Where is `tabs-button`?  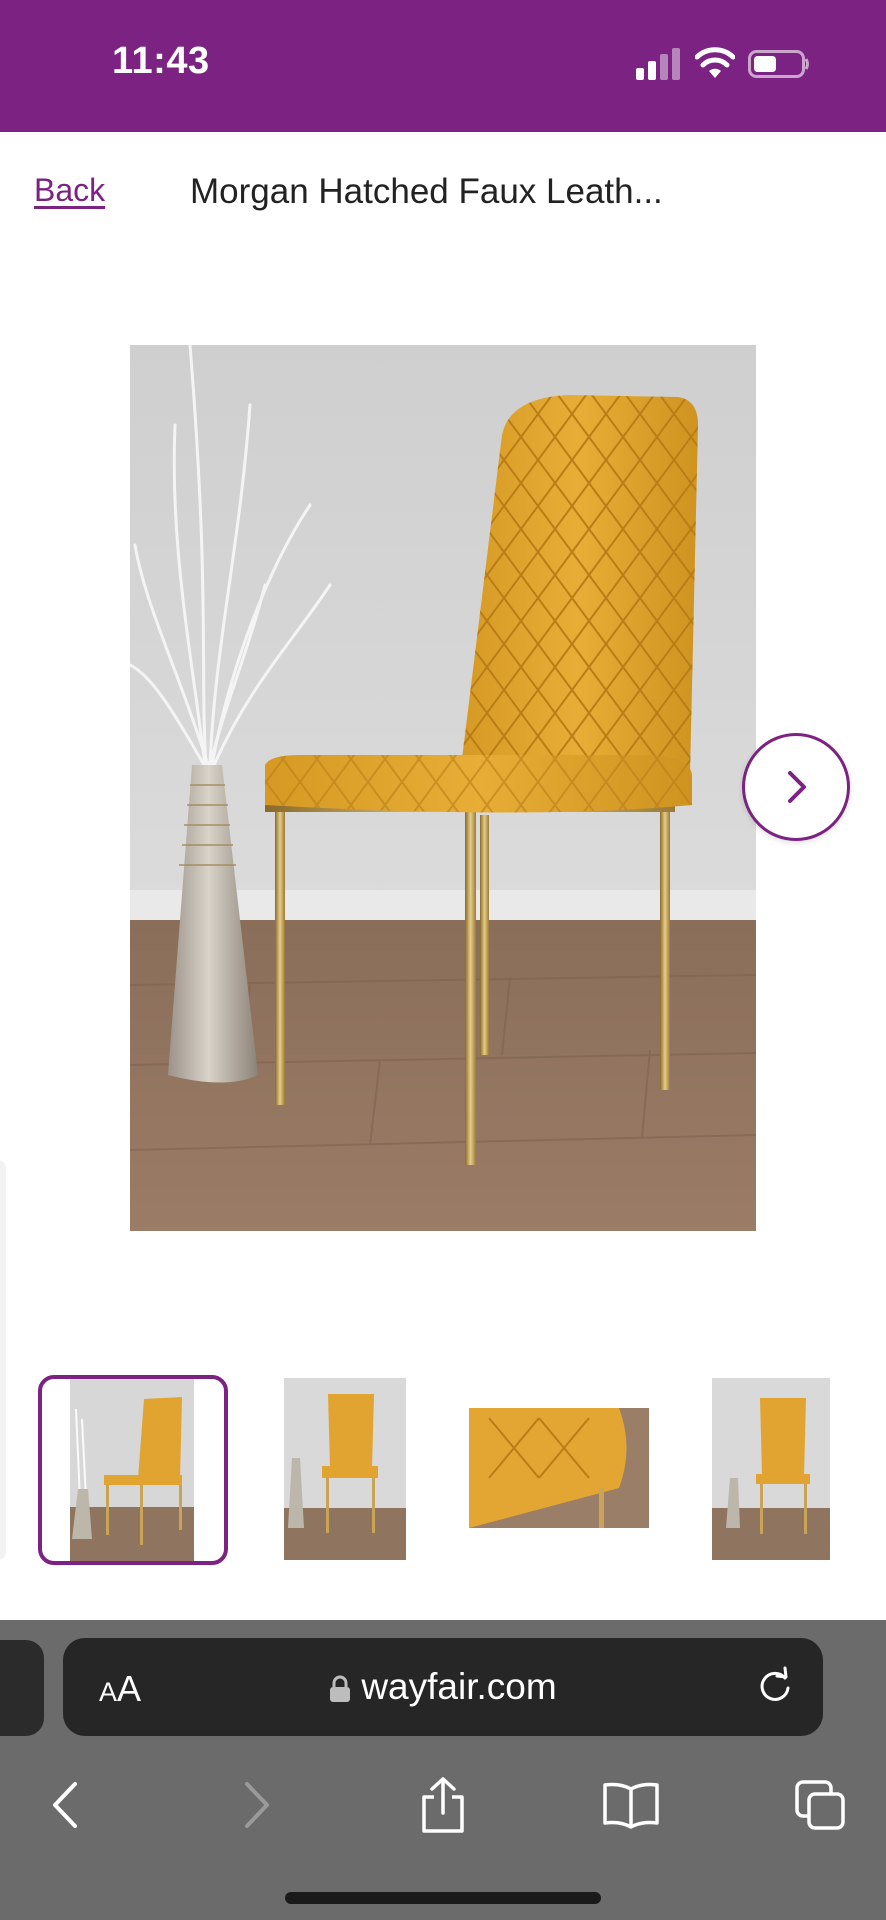 tabs-button is located at coordinates (820, 1805).